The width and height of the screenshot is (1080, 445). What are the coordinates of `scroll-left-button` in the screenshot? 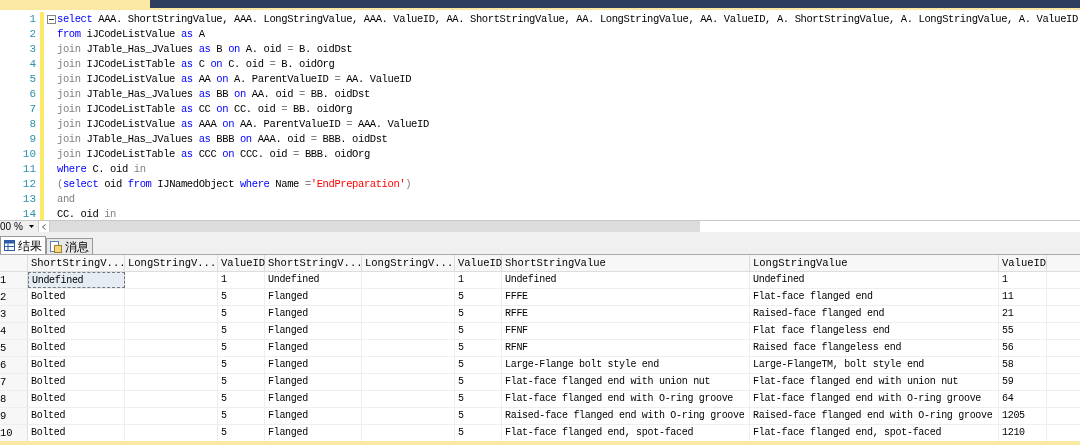 It's located at (44, 226).